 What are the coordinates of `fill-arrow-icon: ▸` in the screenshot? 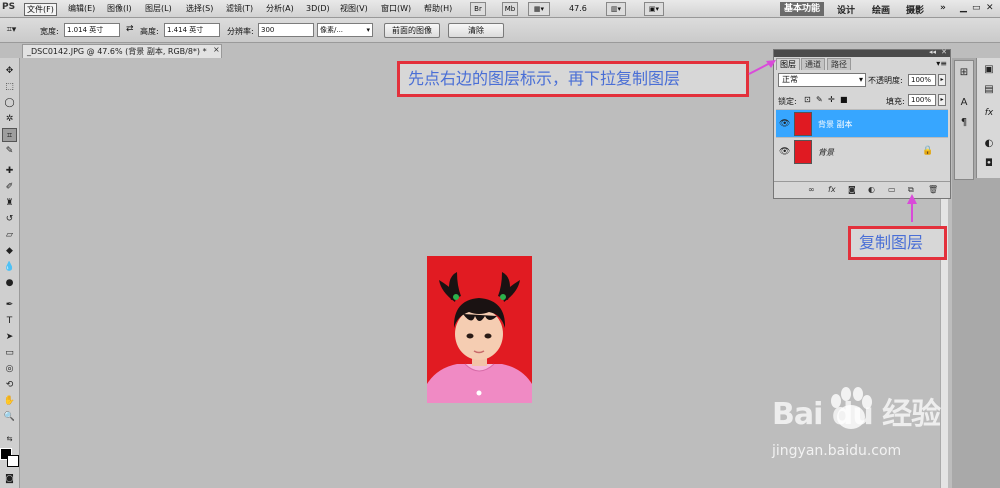 It's located at (942, 100).